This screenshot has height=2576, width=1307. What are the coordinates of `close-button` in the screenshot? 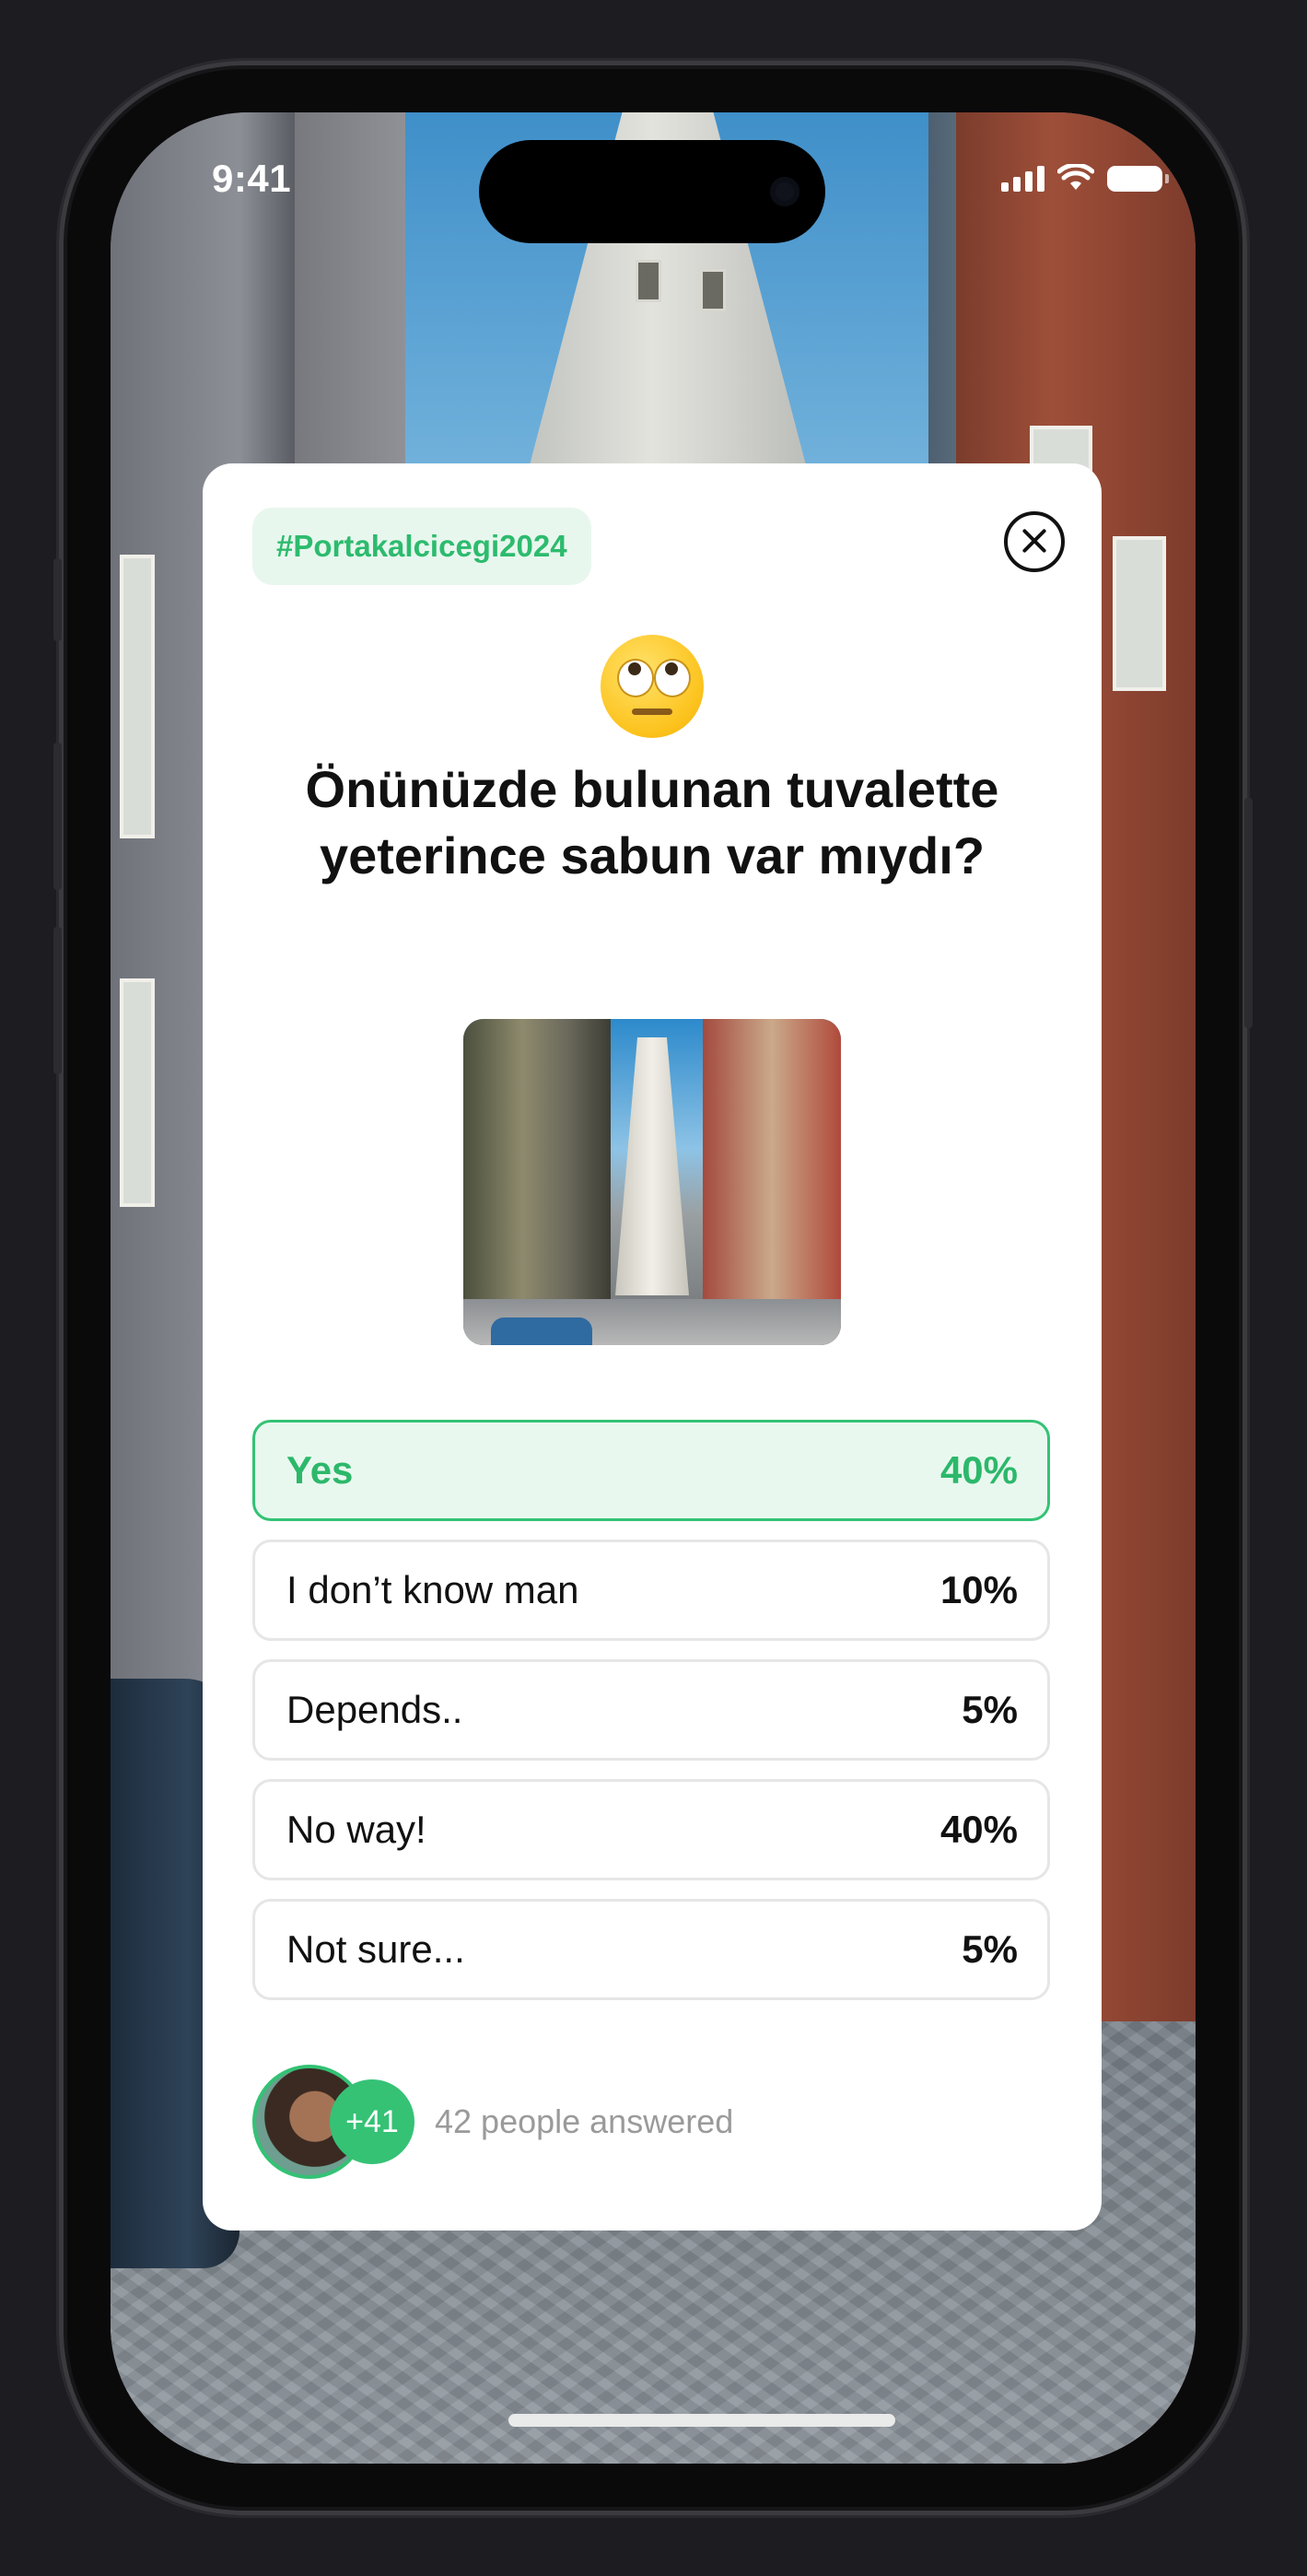 It's located at (1034, 541).